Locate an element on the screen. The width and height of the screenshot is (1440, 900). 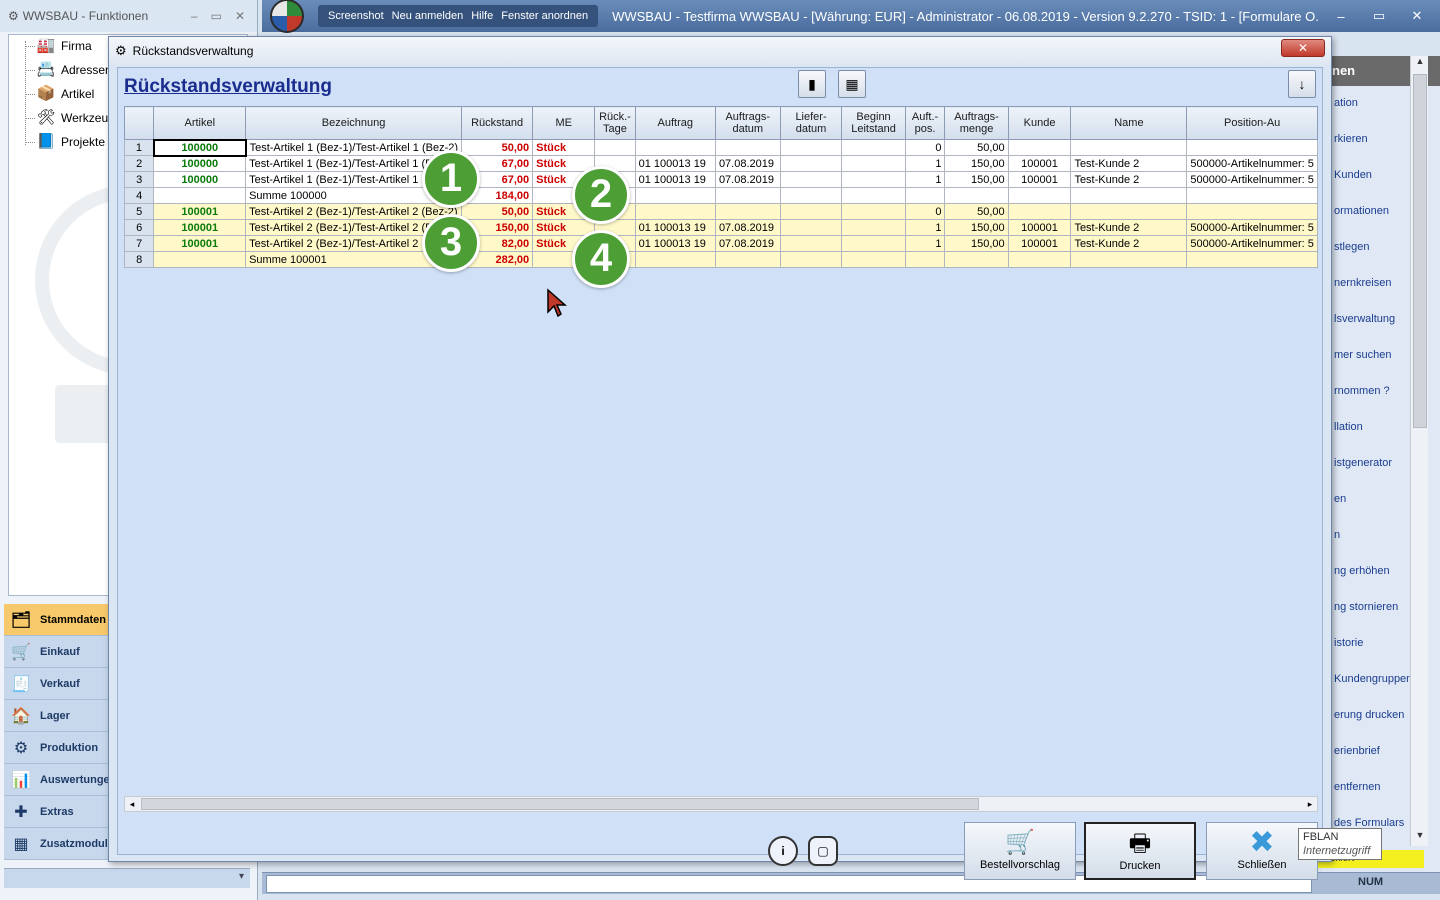
nav-overflow-bar: ▾ is located at coordinates (127, 878).